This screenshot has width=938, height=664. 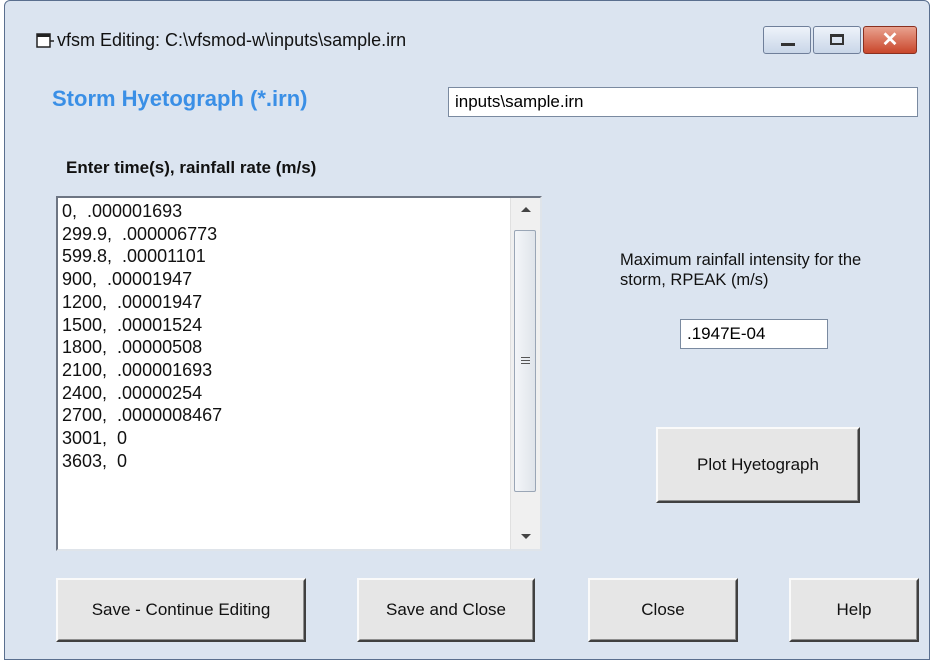 What do you see at coordinates (787, 40) in the screenshot?
I see `minimize-button` at bounding box center [787, 40].